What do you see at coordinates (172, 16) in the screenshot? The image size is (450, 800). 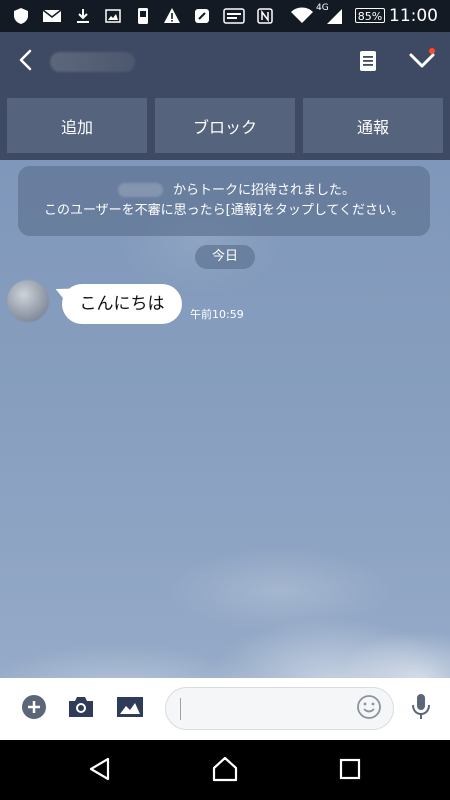 I see `warning-icon` at bounding box center [172, 16].